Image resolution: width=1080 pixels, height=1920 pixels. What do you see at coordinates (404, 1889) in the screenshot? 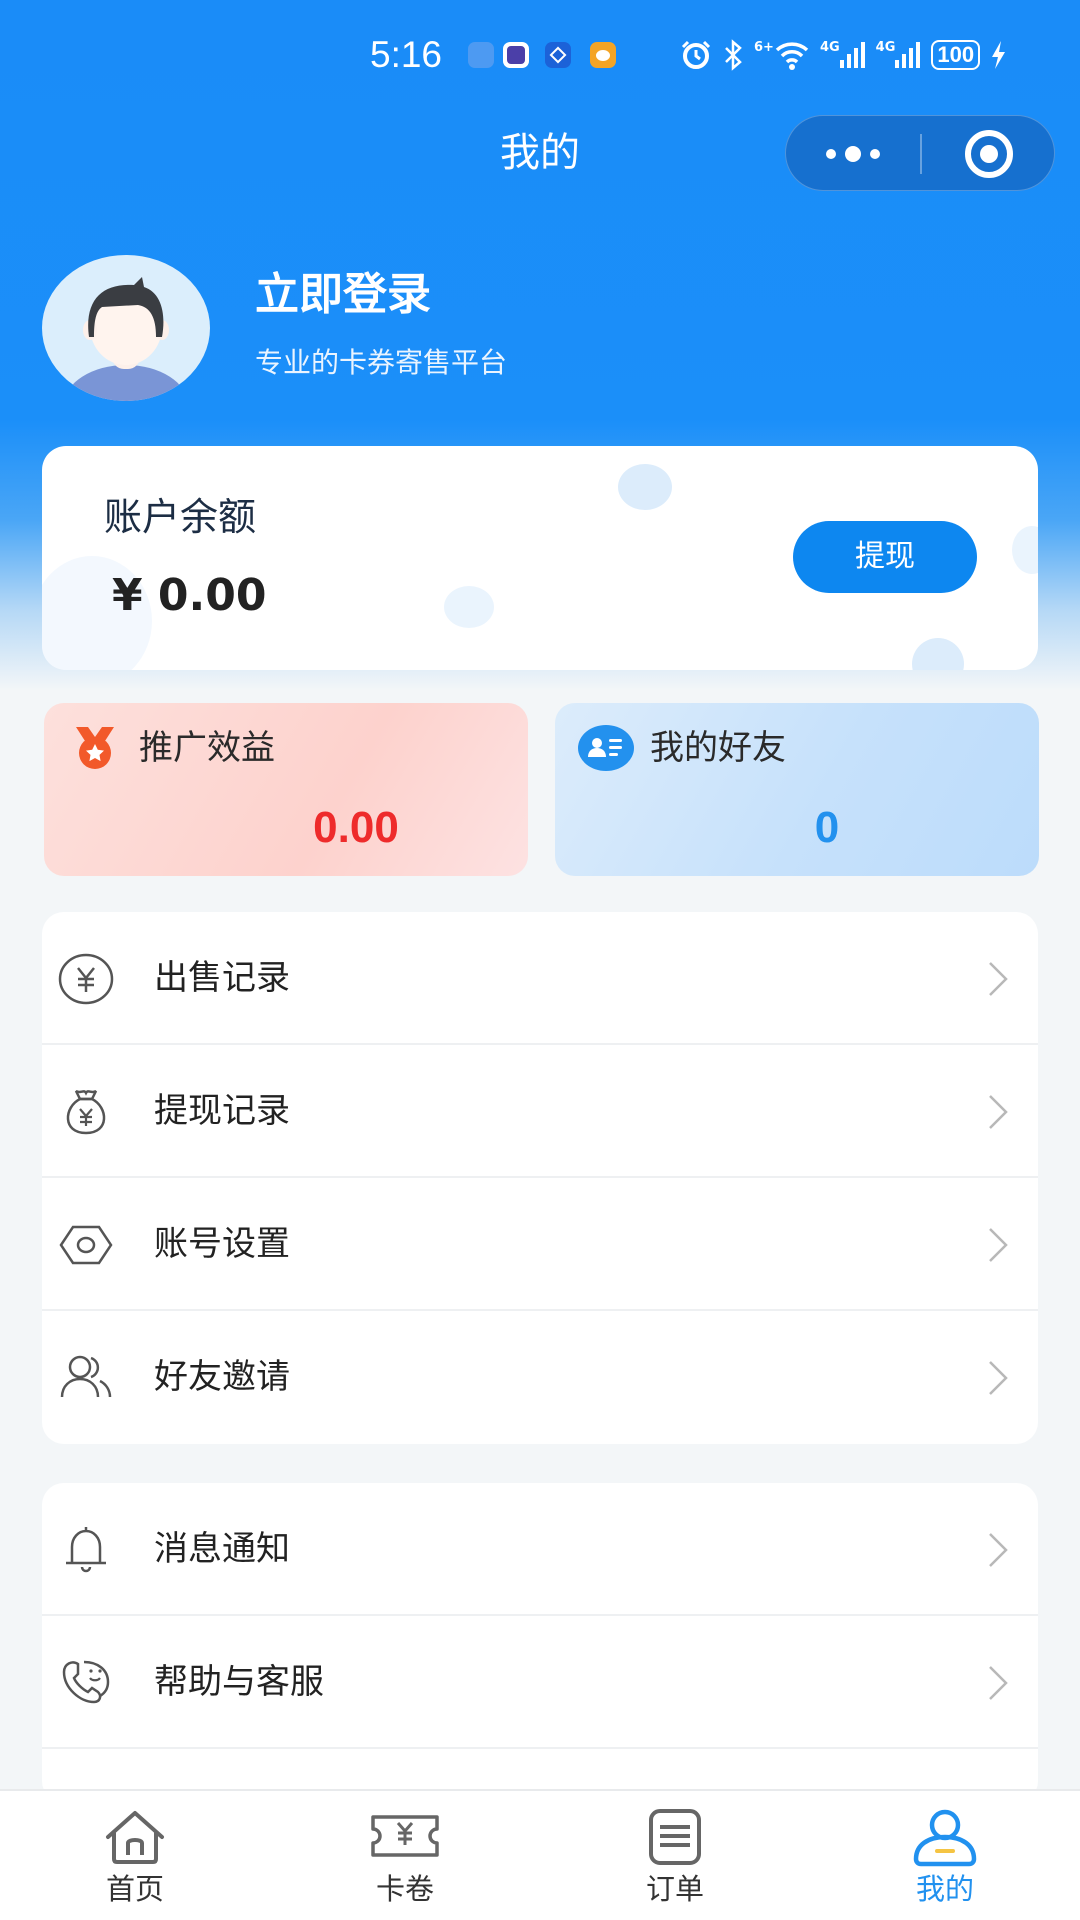
I see `tab-label: 卡卷` at bounding box center [404, 1889].